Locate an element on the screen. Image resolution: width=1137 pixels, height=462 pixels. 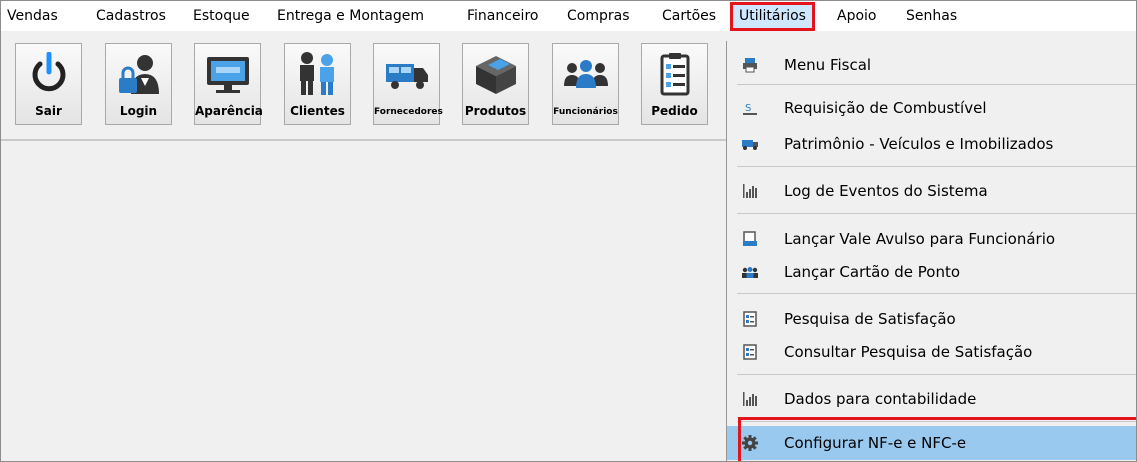
requisicao-combustivel-item: S Requisição de Combustível is located at coordinates (931, 108).